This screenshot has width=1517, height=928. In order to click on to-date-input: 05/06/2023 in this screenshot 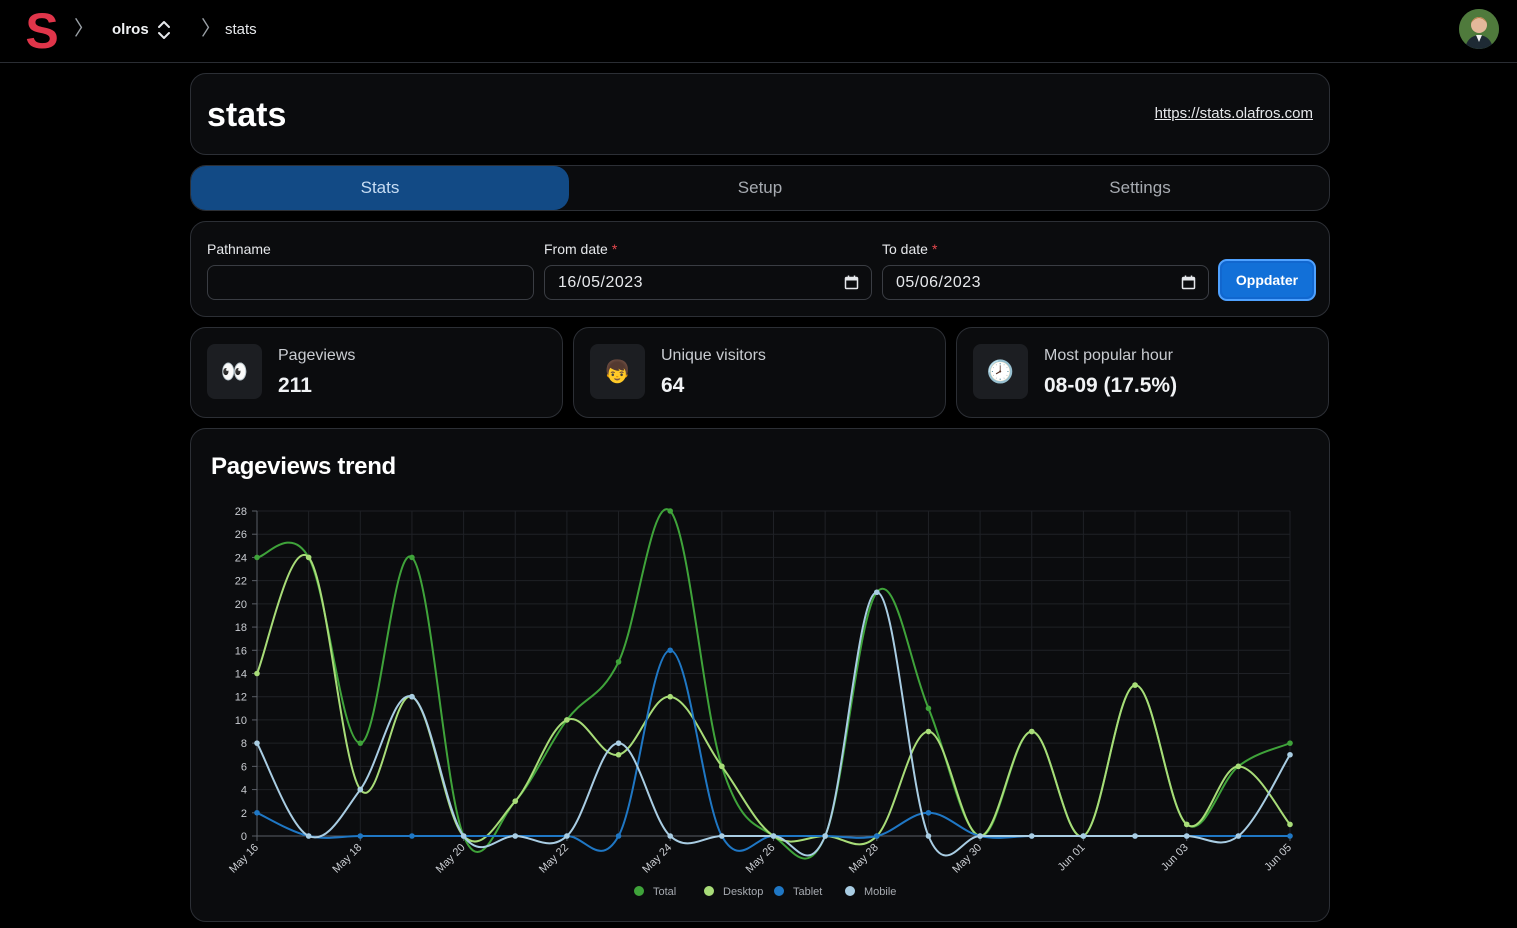, I will do `click(1045, 282)`.